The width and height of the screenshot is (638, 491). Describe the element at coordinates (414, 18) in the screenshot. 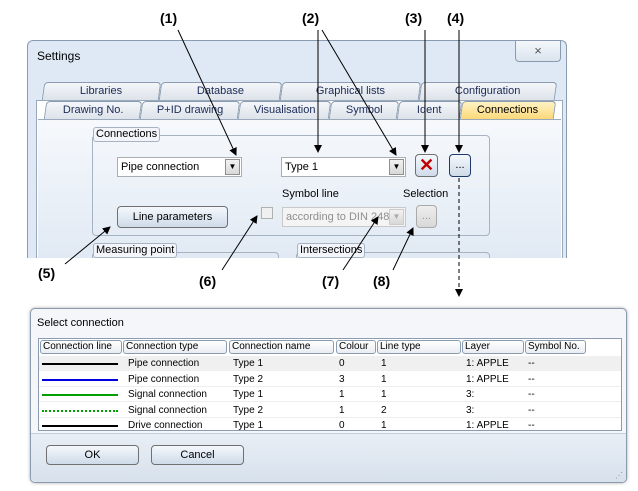

I see `annotation-3: (3)` at that location.